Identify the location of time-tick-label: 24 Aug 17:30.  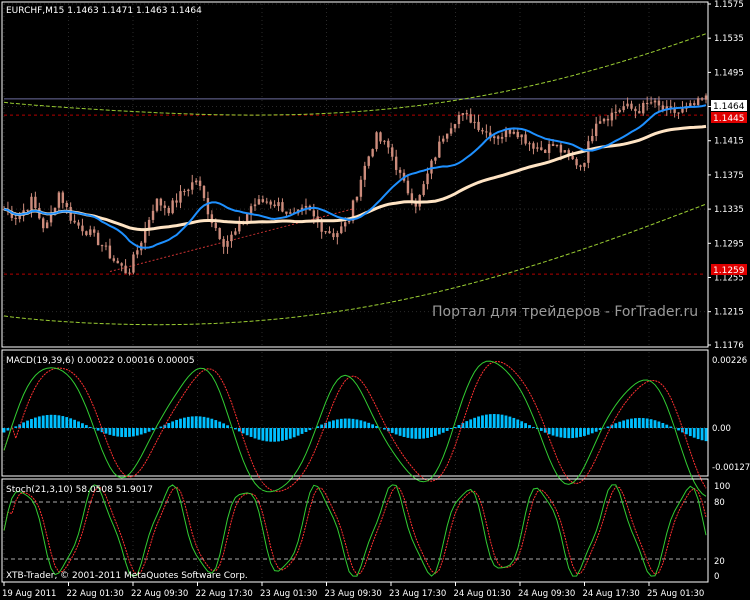
(611, 594).